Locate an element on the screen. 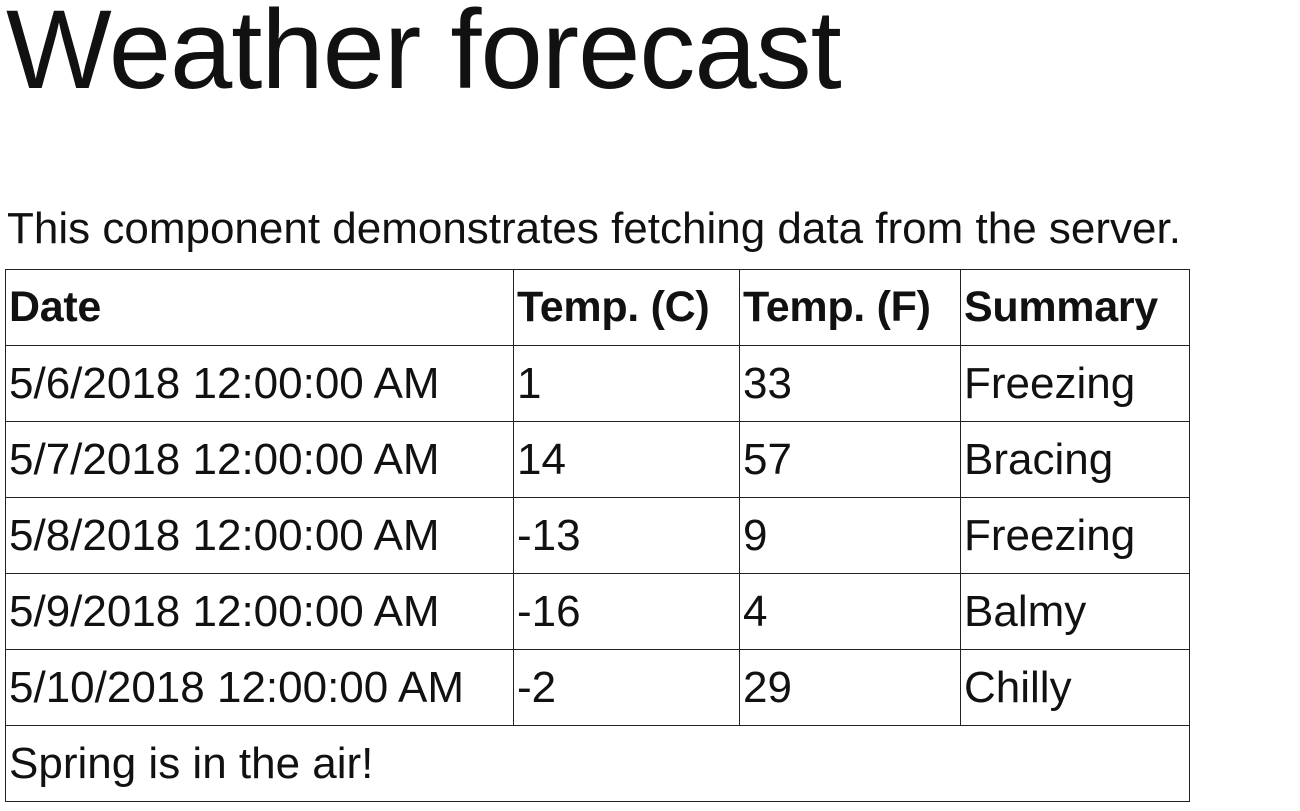 Image resolution: width=1300 pixels, height=811 pixels. cell-temp-c: 1 is located at coordinates (626, 383).